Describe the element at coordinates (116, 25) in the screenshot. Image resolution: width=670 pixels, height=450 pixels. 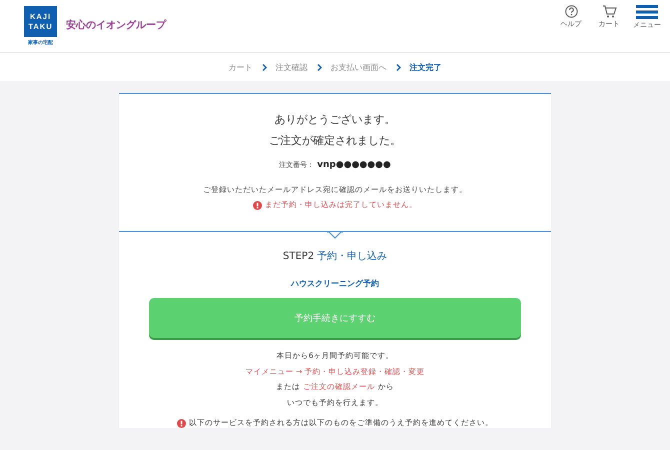
I see `tagline: 安心のイオングループ` at that location.